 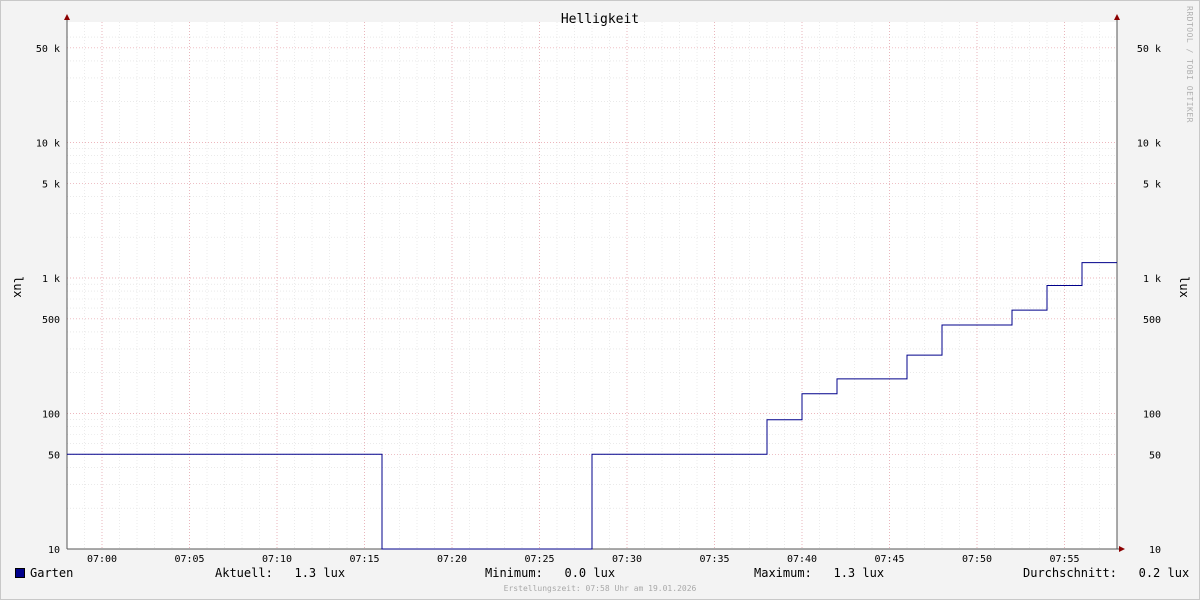 What do you see at coordinates (1164, 573) in the screenshot?
I see `avg-value: 0.2 lux` at bounding box center [1164, 573].